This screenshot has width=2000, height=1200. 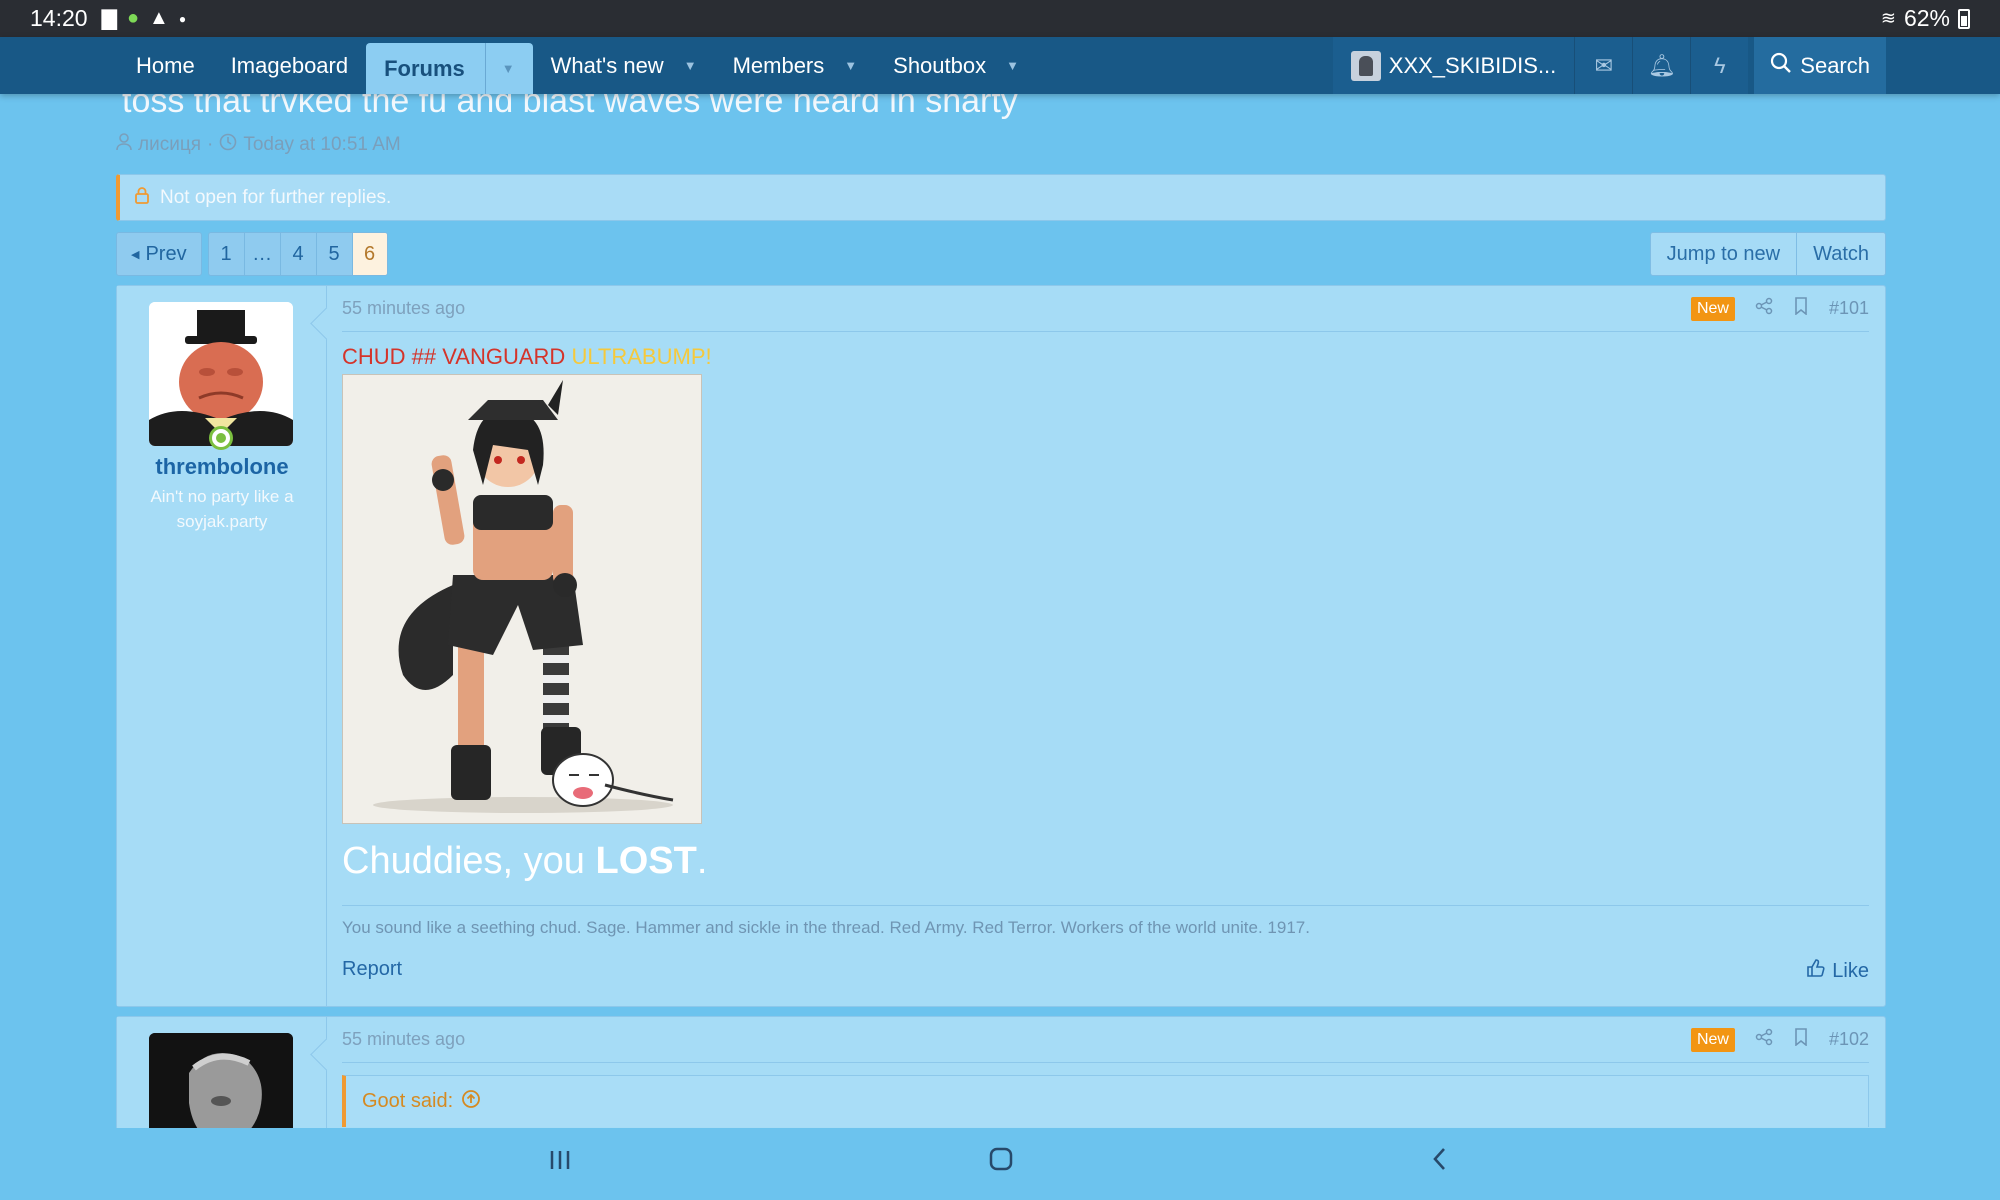 What do you see at coordinates (1781, 66) in the screenshot?
I see `search-icon` at bounding box center [1781, 66].